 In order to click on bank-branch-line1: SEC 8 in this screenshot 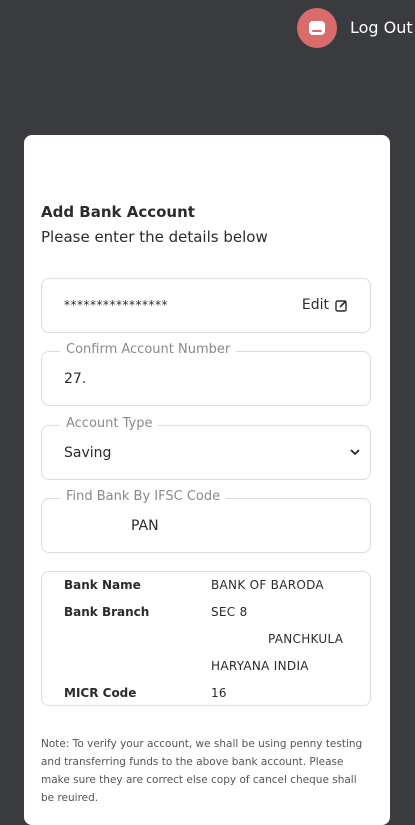, I will do `click(229, 612)`.